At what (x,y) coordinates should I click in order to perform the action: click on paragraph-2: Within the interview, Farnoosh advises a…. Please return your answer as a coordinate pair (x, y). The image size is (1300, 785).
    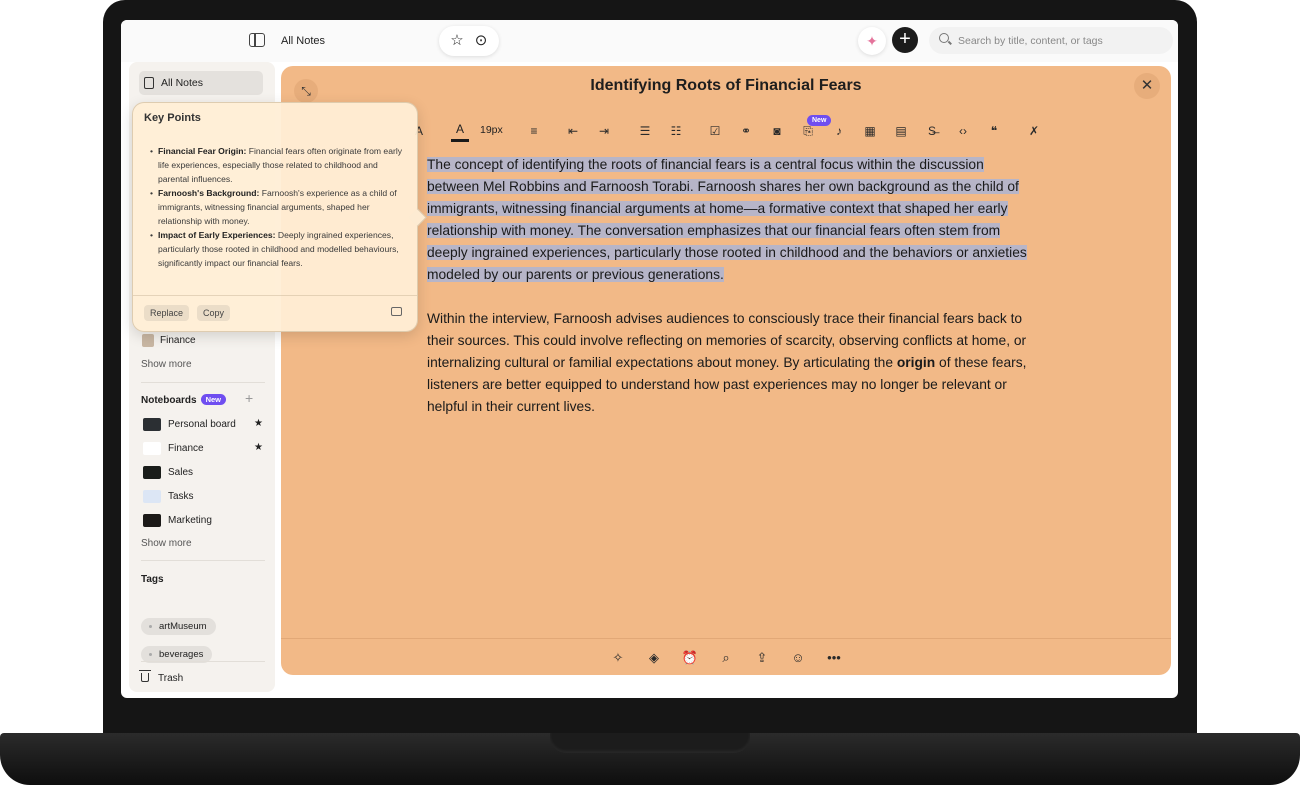
    Looking at the image, I should click on (727, 363).